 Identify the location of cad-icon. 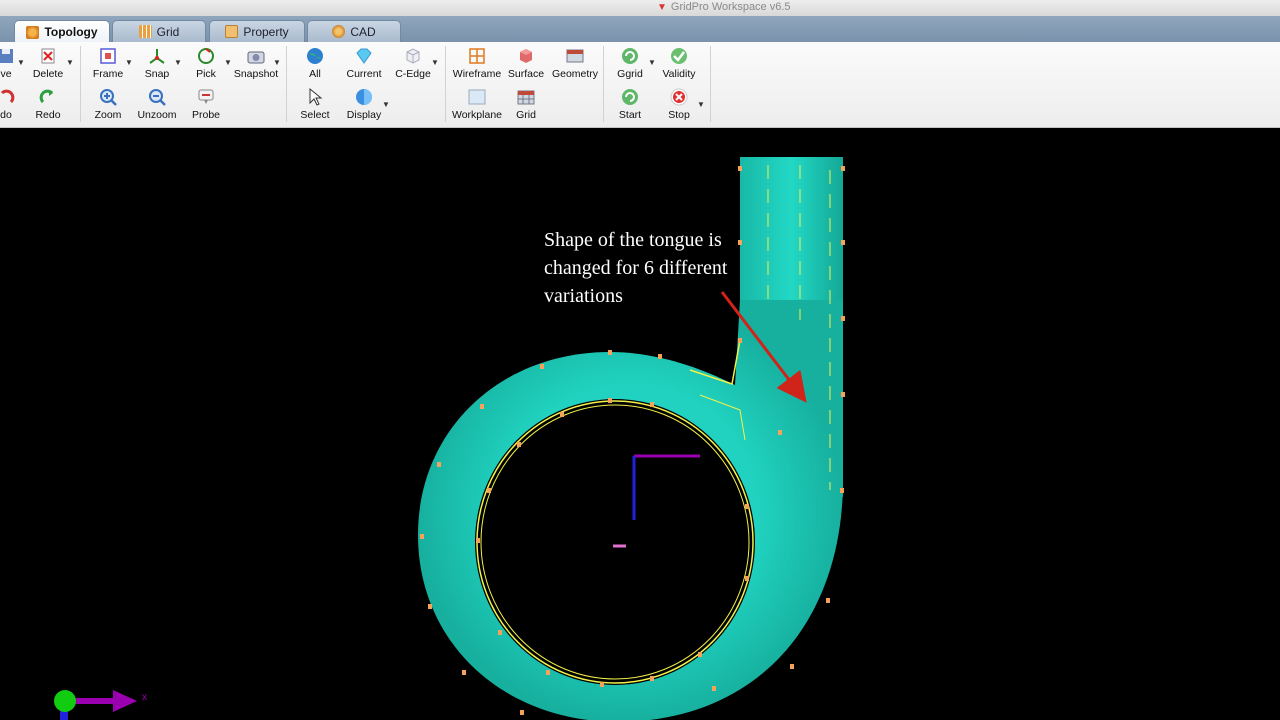
(339, 31).